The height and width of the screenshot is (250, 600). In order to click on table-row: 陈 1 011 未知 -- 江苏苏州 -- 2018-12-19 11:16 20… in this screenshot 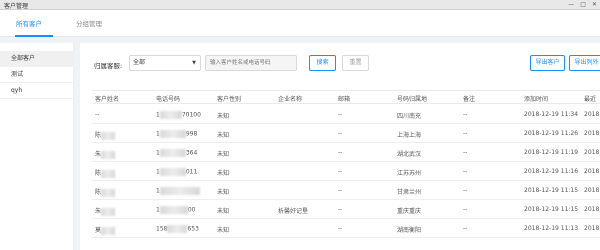, I will do `click(346, 171)`.